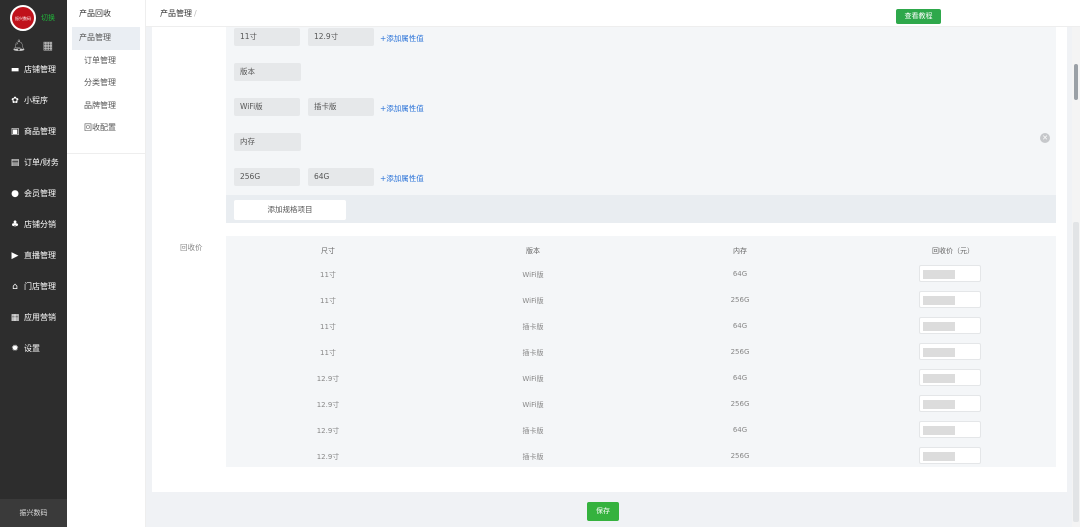 Image resolution: width=1080 pixels, height=527 pixels. I want to click on distribution-icon: ♣, so click(15, 224).